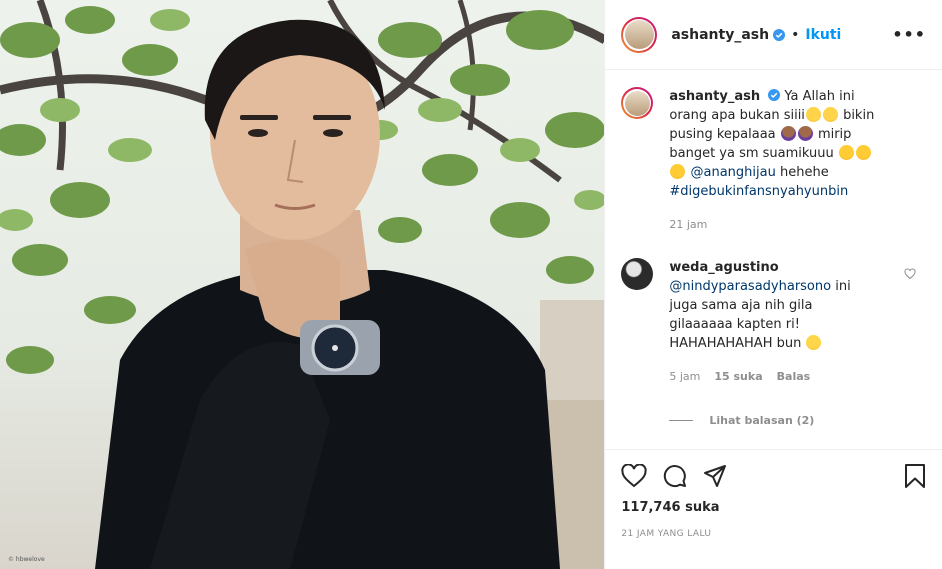  I want to click on follow-button: Ikuti, so click(823, 35).